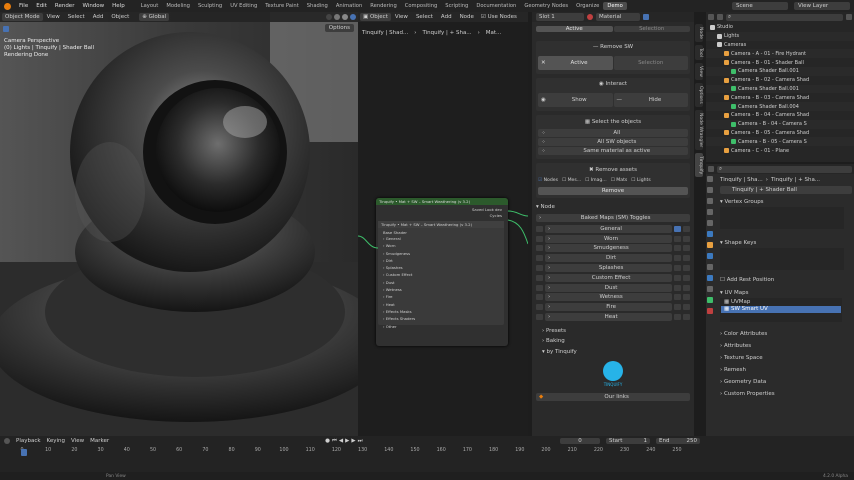  Describe the element at coordinates (443, 260) in the screenshot. I see `inner-panel-item: › Dirt` at that location.